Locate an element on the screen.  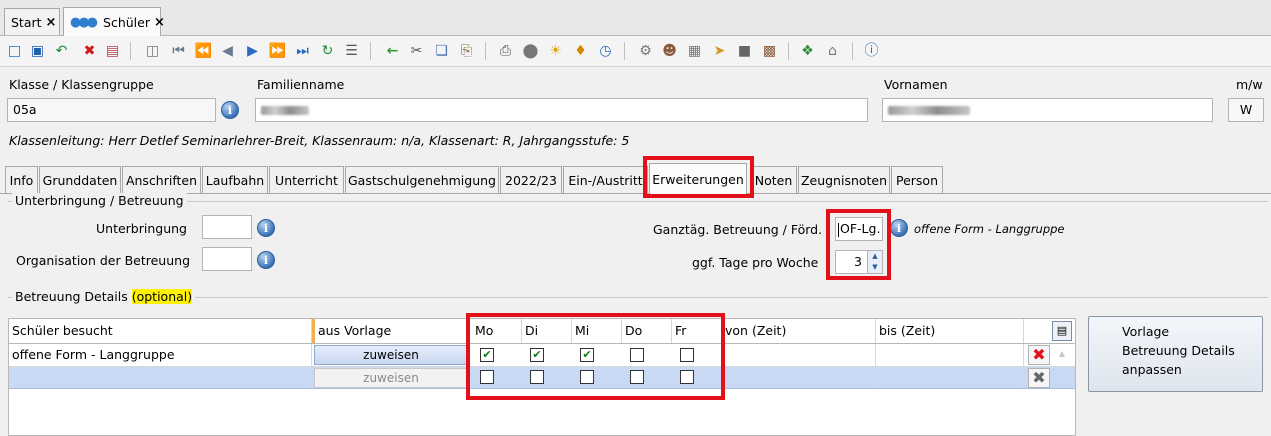
next-page-icon: ⏩ is located at coordinates (277, 50).